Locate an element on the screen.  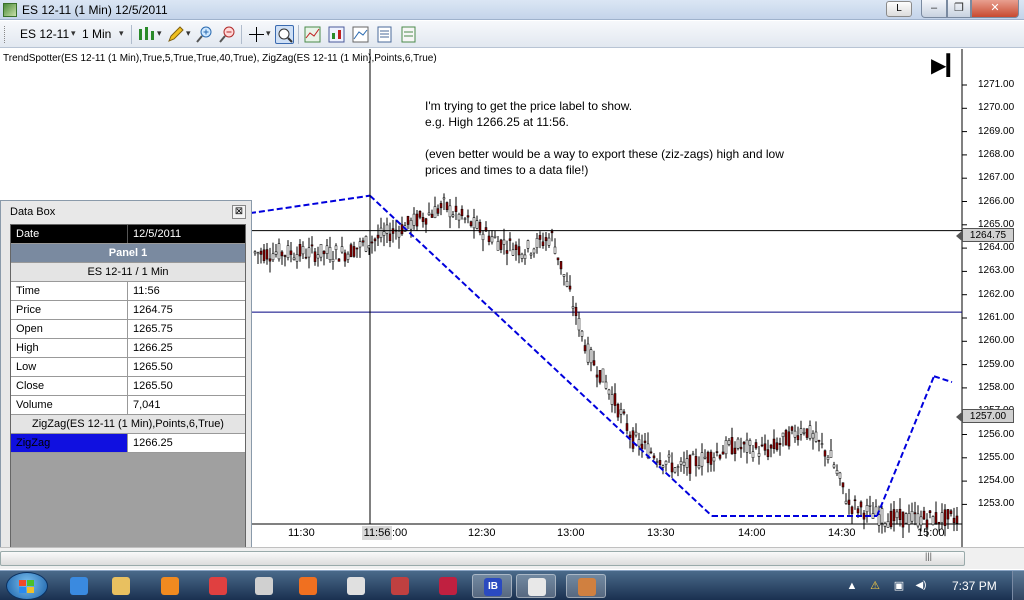
magnify-icon is located at coordinates (284, 34).